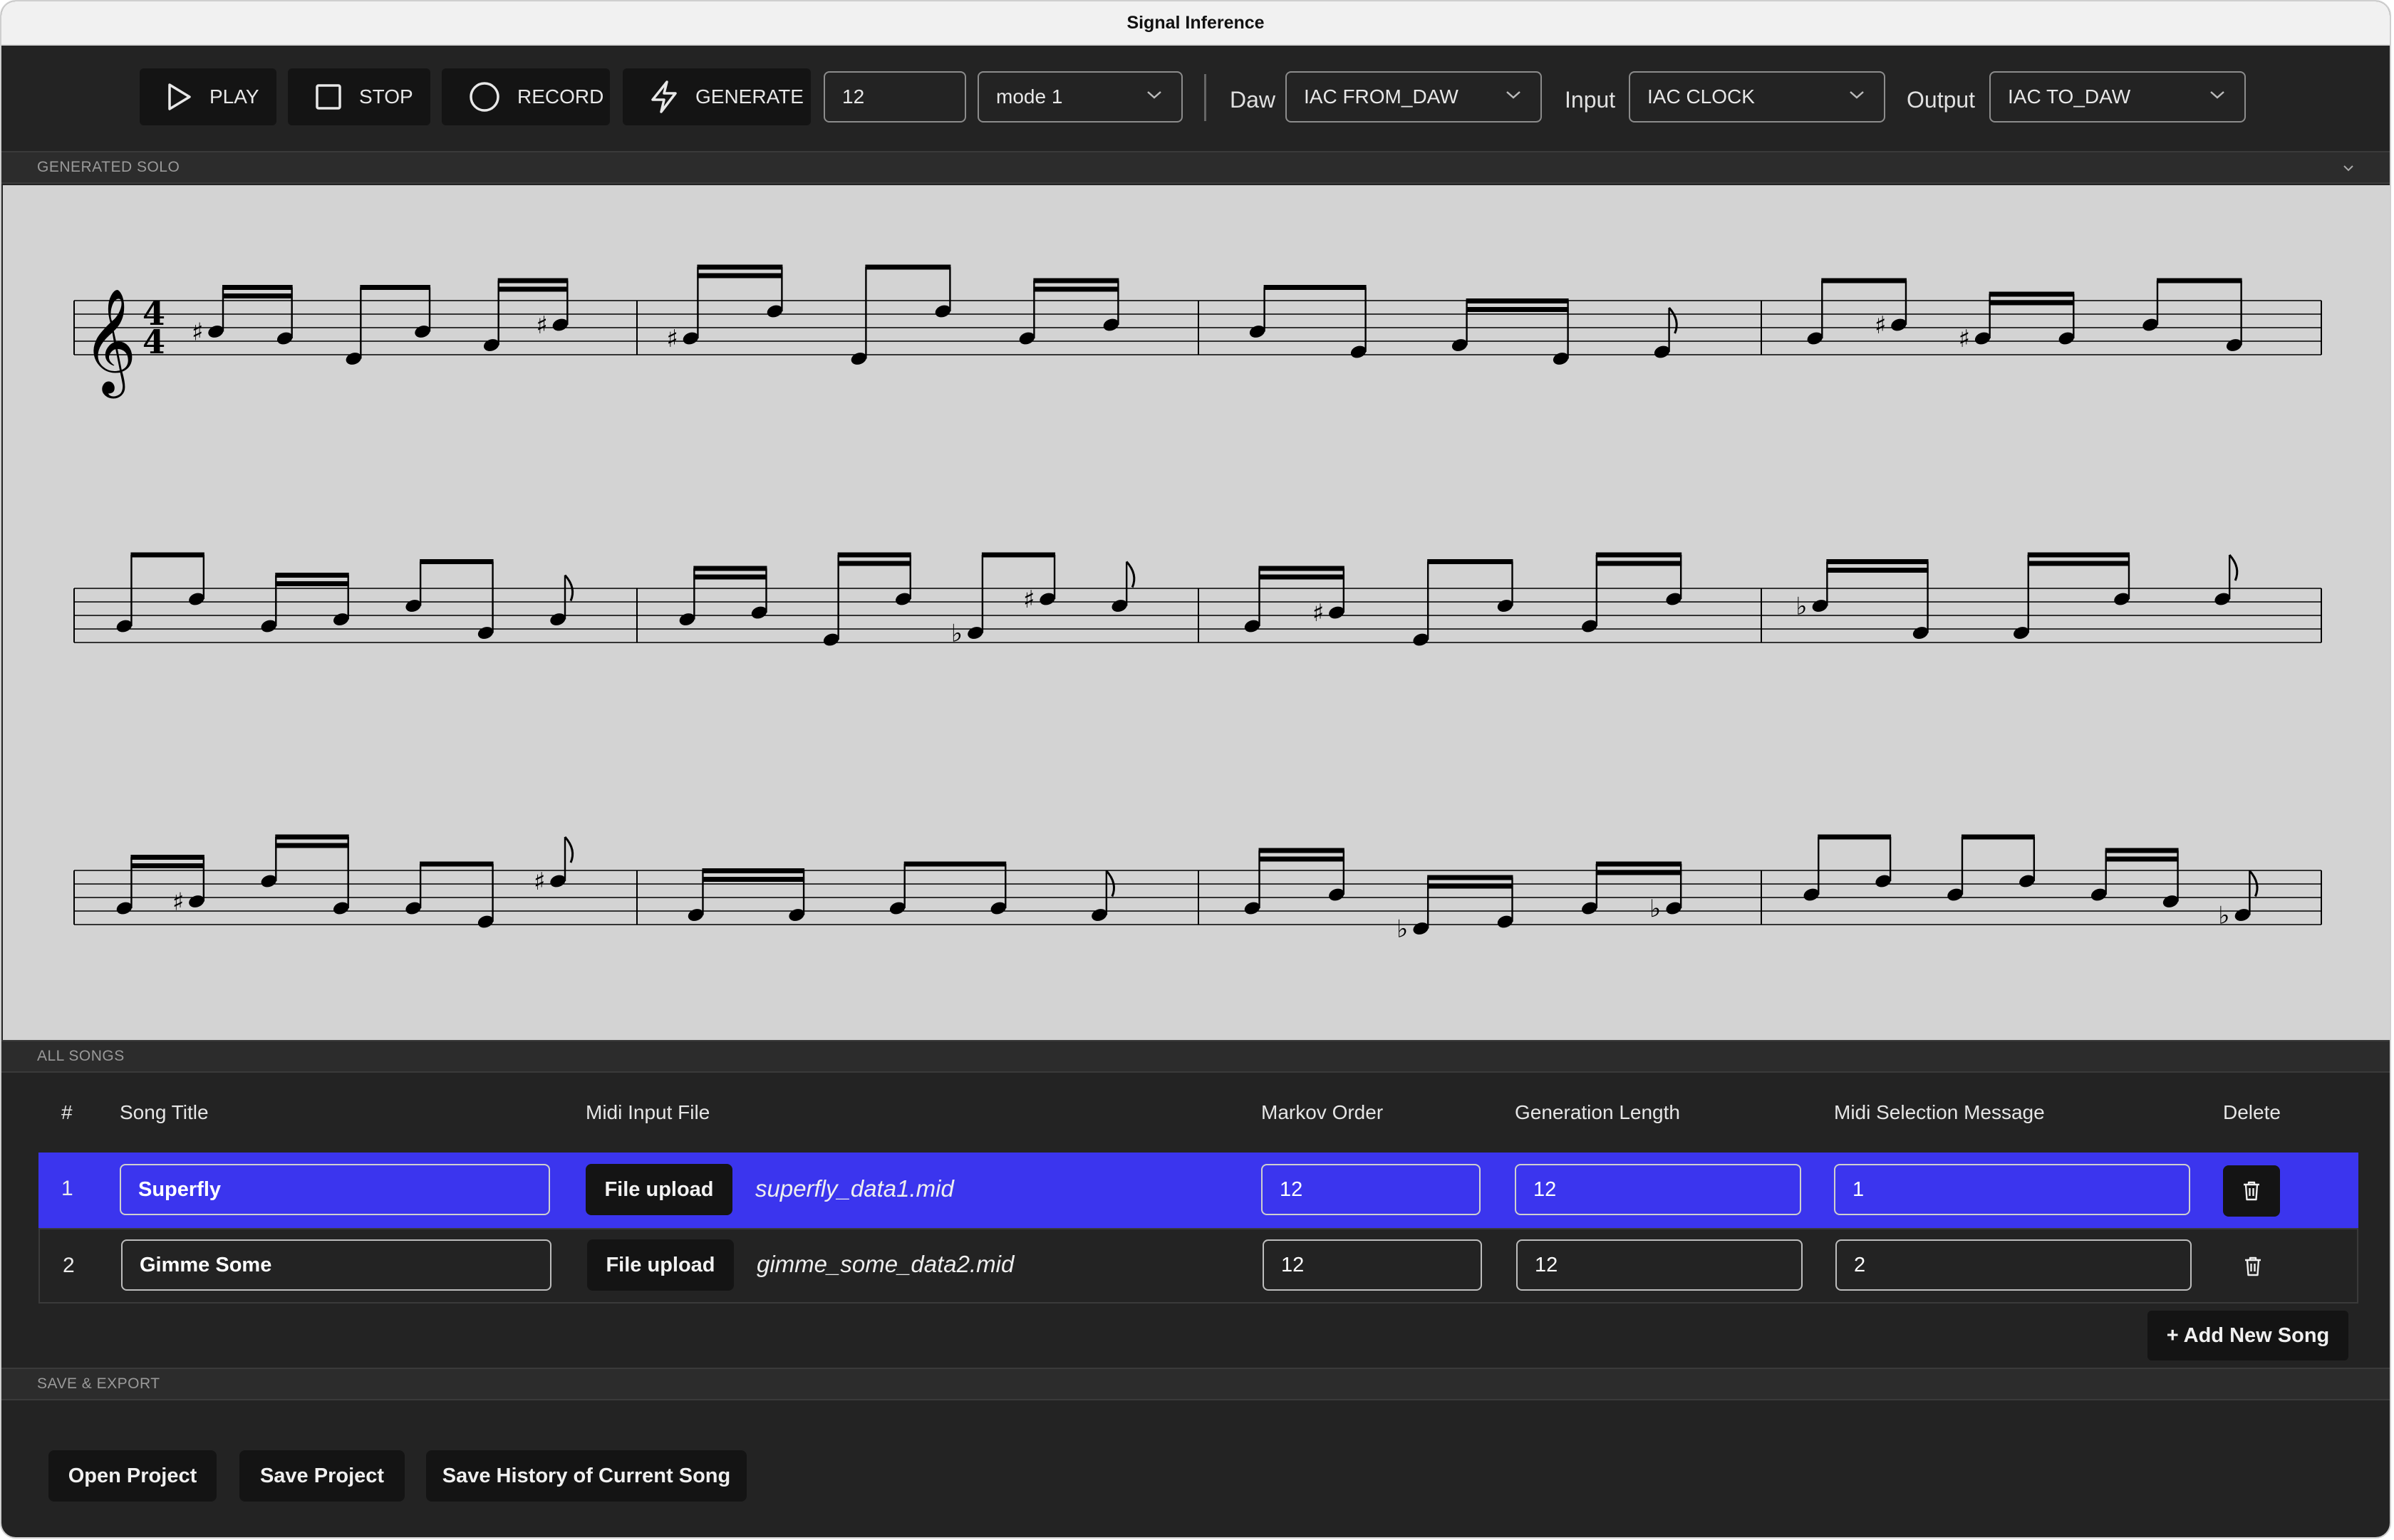 The height and width of the screenshot is (1540, 2394). Describe the element at coordinates (132, 1476) in the screenshot. I see `open-project-button: Open Project` at that location.